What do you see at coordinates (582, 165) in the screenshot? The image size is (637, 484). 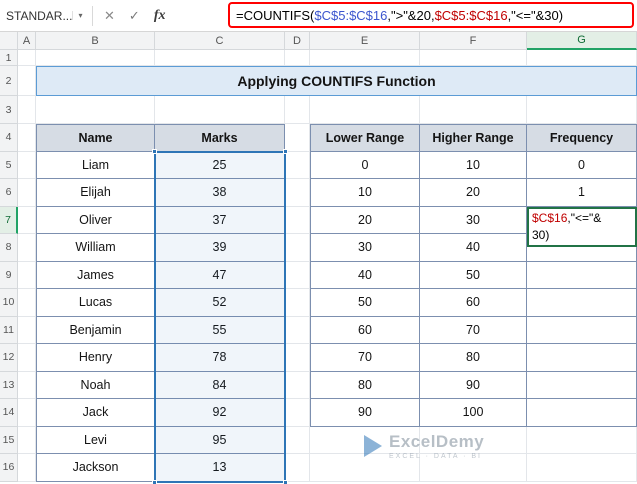 I see `cell-G5: 0` at bounding box center [582, 165].